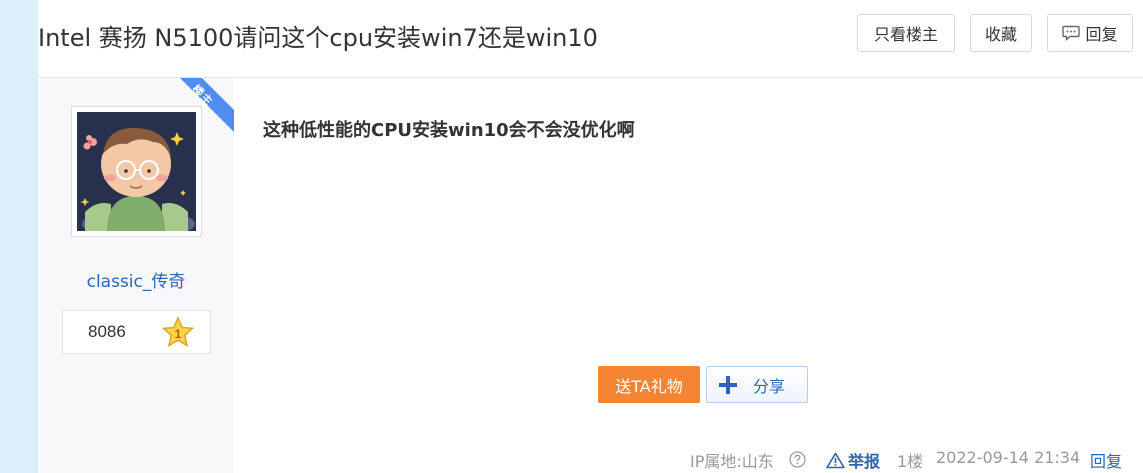  I want to click on only-louzhu-button: 只看楼主, so click(906, 33).